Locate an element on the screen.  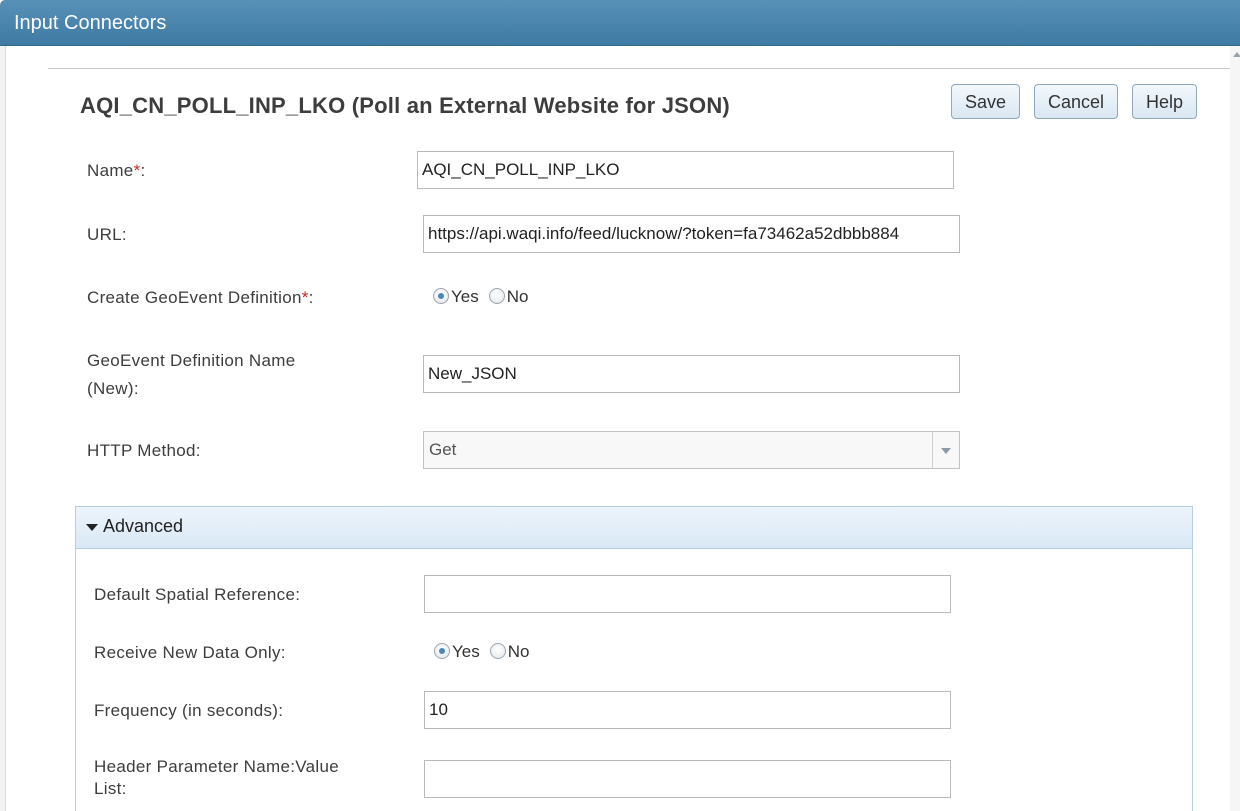
content-divider is located at coordinates (639, 68).